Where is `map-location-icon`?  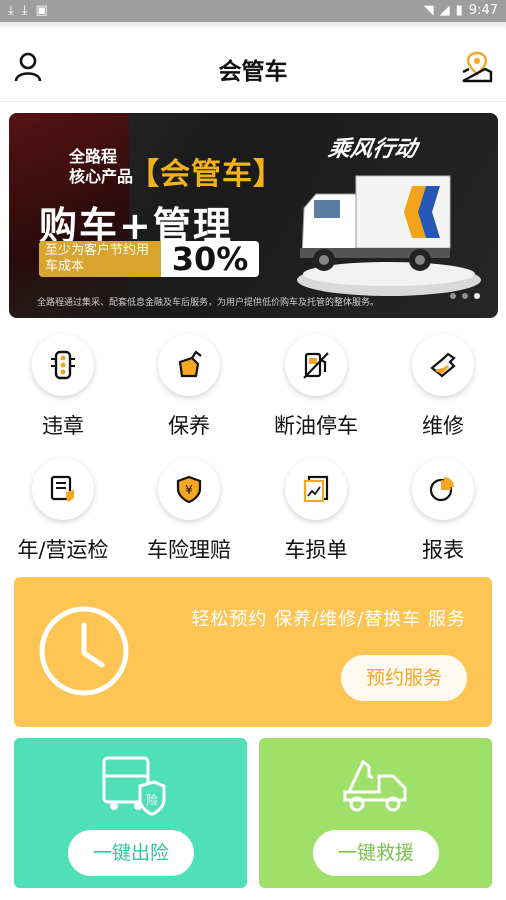 map-location-icon is located at coordinates (477, 67).